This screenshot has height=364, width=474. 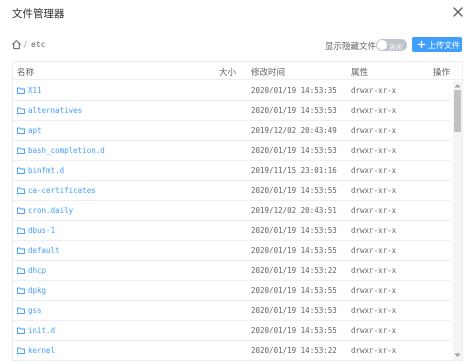 I want to click on home-icon, so click(x=16, y=44).